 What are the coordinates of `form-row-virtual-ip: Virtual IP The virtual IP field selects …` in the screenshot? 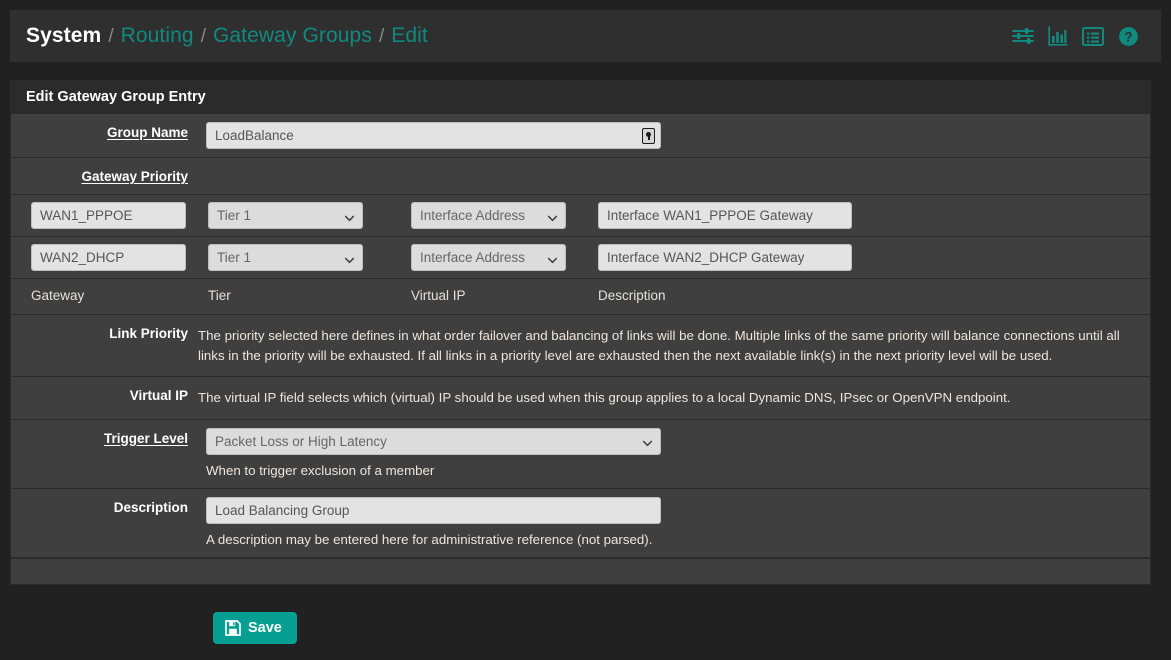 It's located at (580, 398).